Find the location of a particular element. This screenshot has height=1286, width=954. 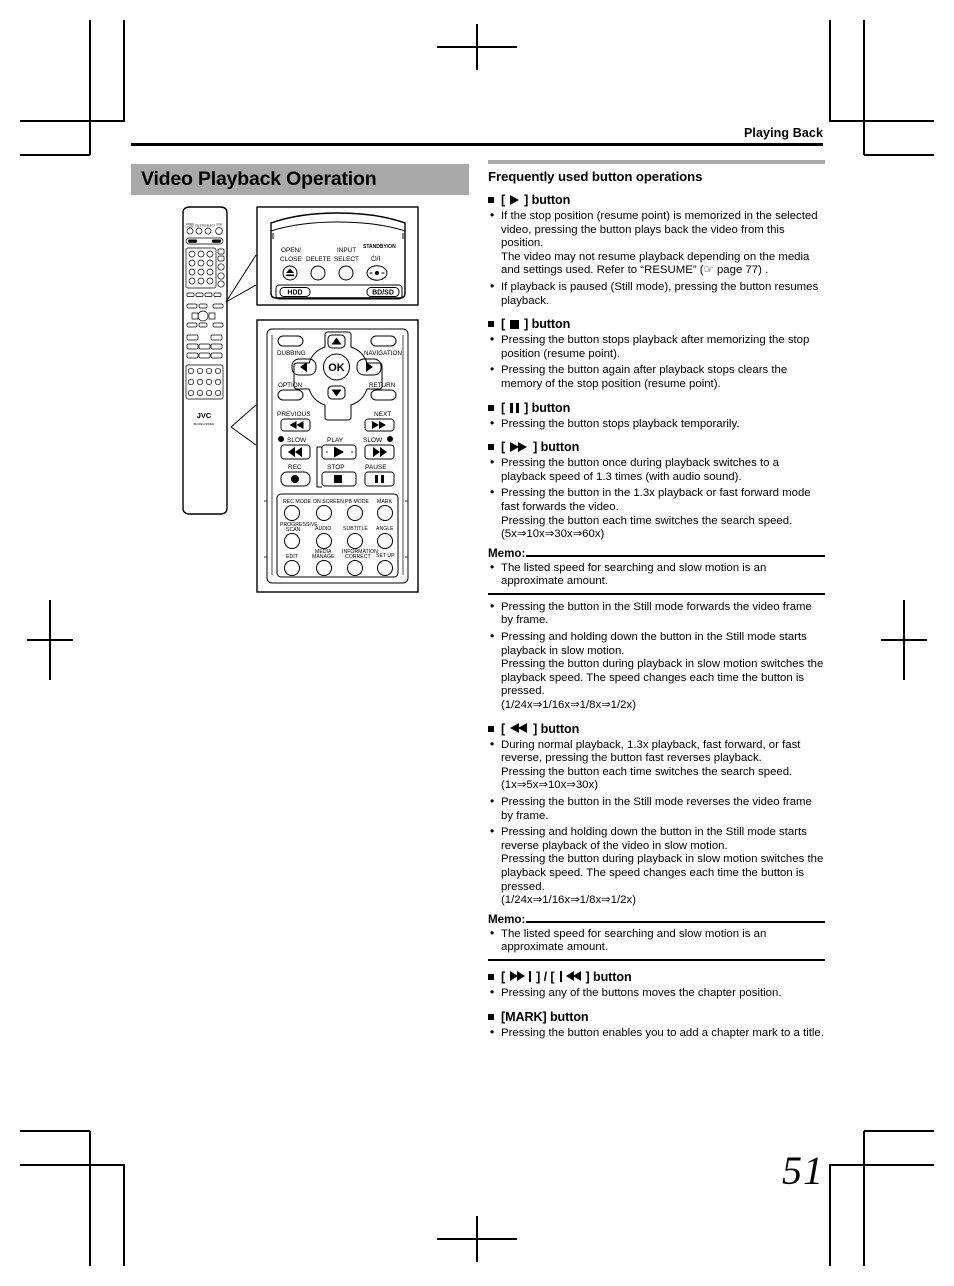

page-header-rule is located at coordinates (477, 144).